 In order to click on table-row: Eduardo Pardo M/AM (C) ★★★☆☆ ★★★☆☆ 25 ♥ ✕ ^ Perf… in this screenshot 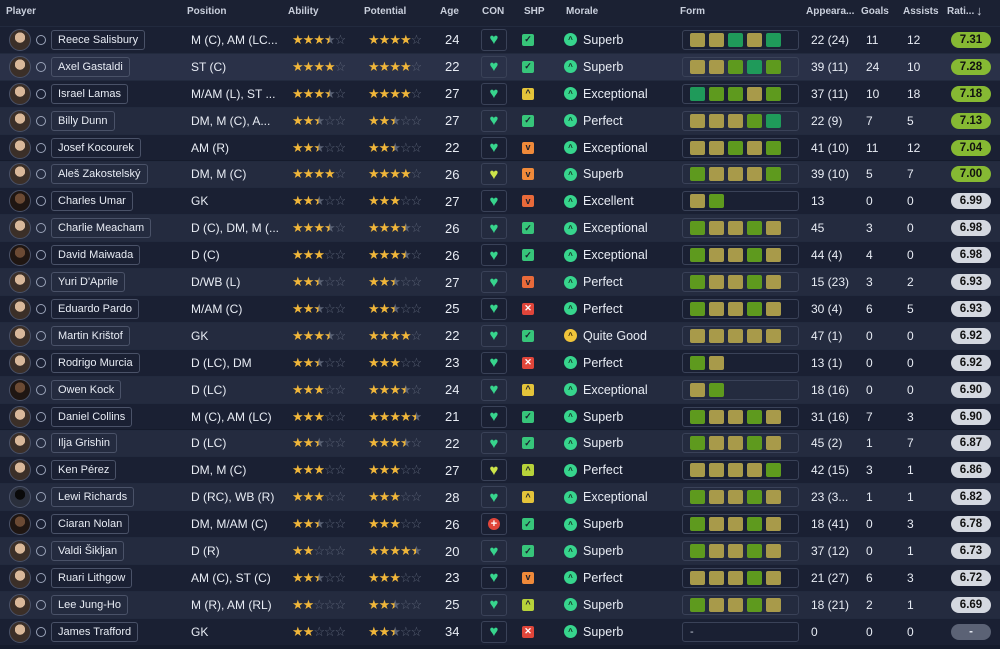, I will do `click(500, 308)`.